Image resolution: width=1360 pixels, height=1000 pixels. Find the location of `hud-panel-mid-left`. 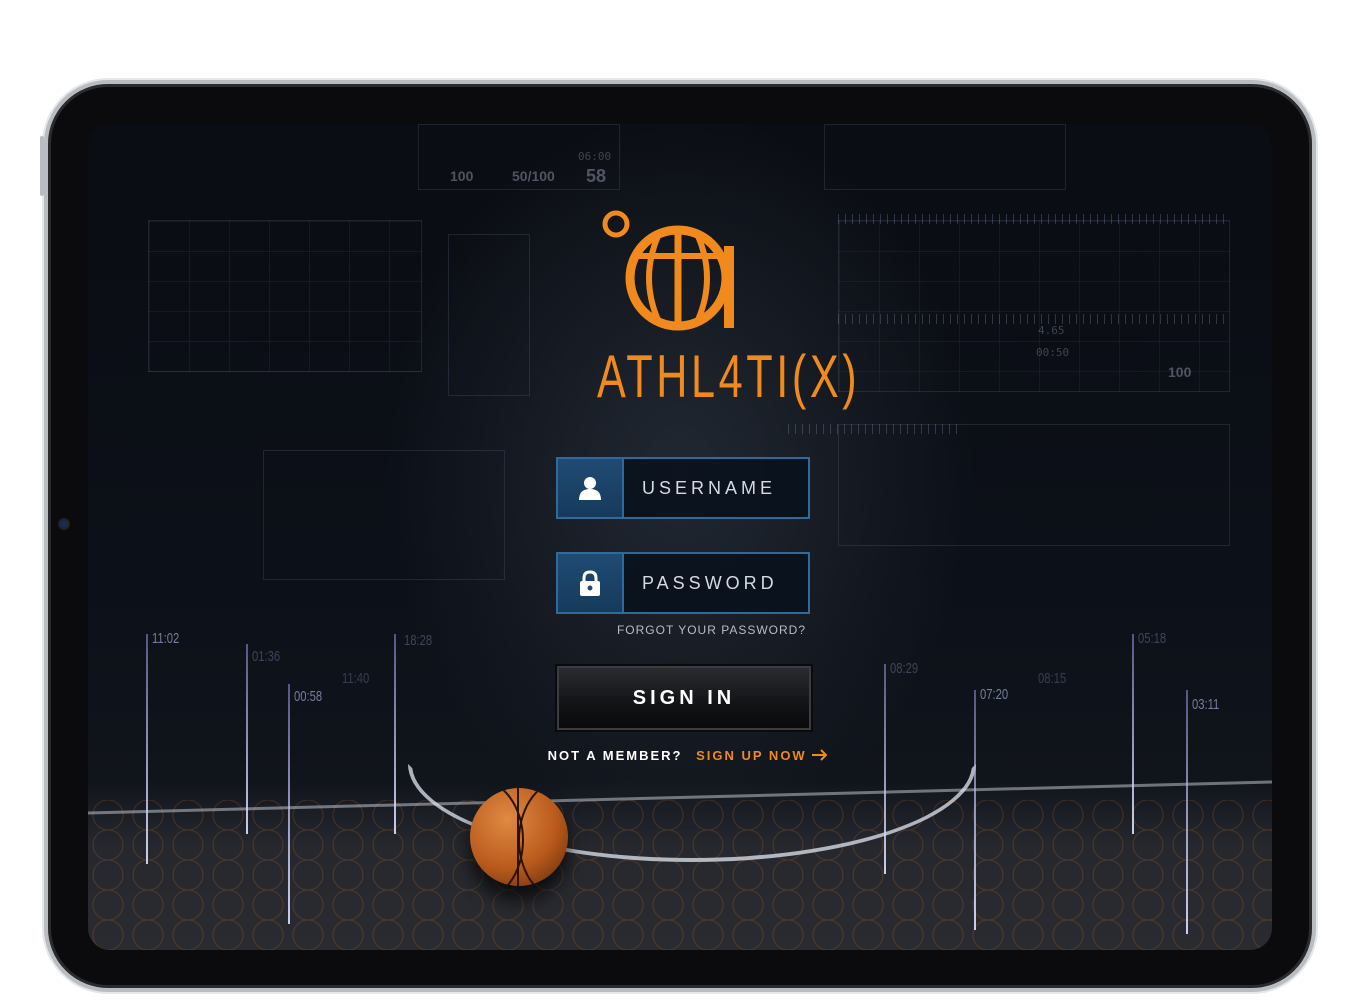

hud-panel-mid-left is located at coordinates (489, 315).